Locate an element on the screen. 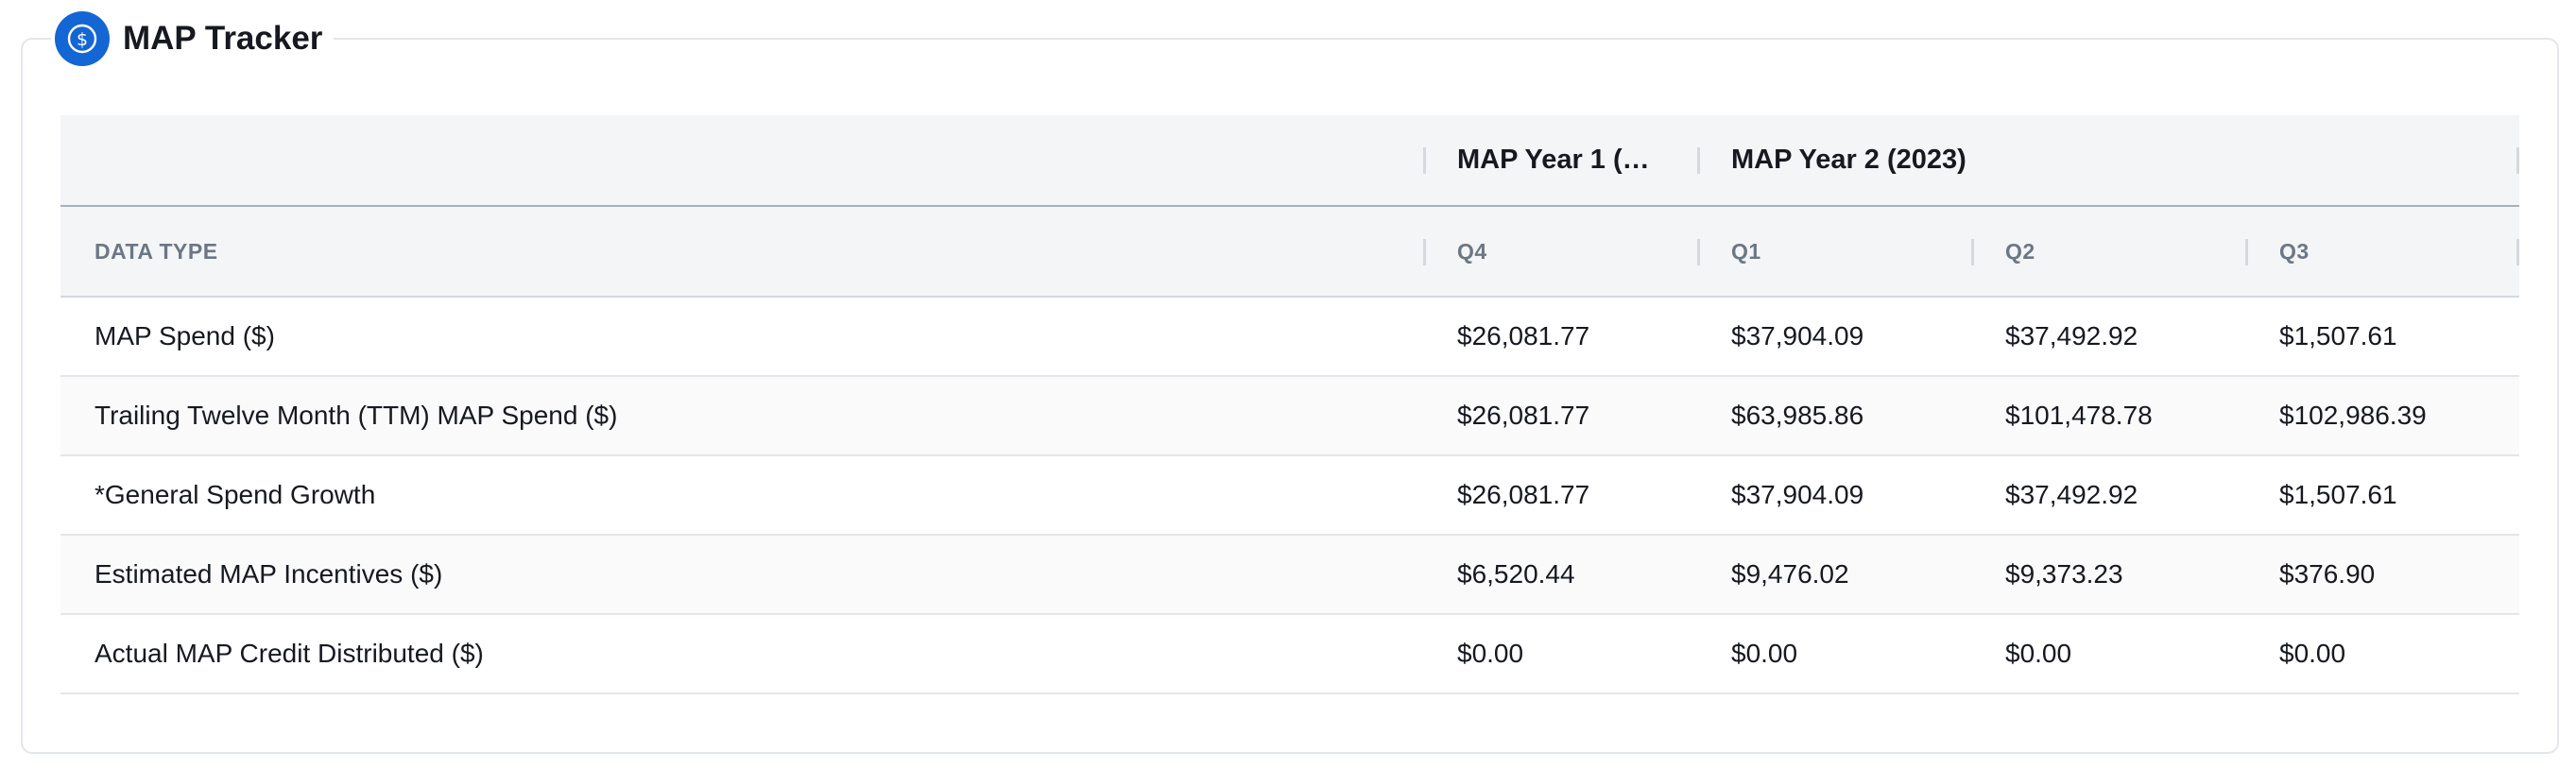 The width and height of the screenshot is (2576, 769). column-header-q3: Q3 is located at coordinates (2382, 252).